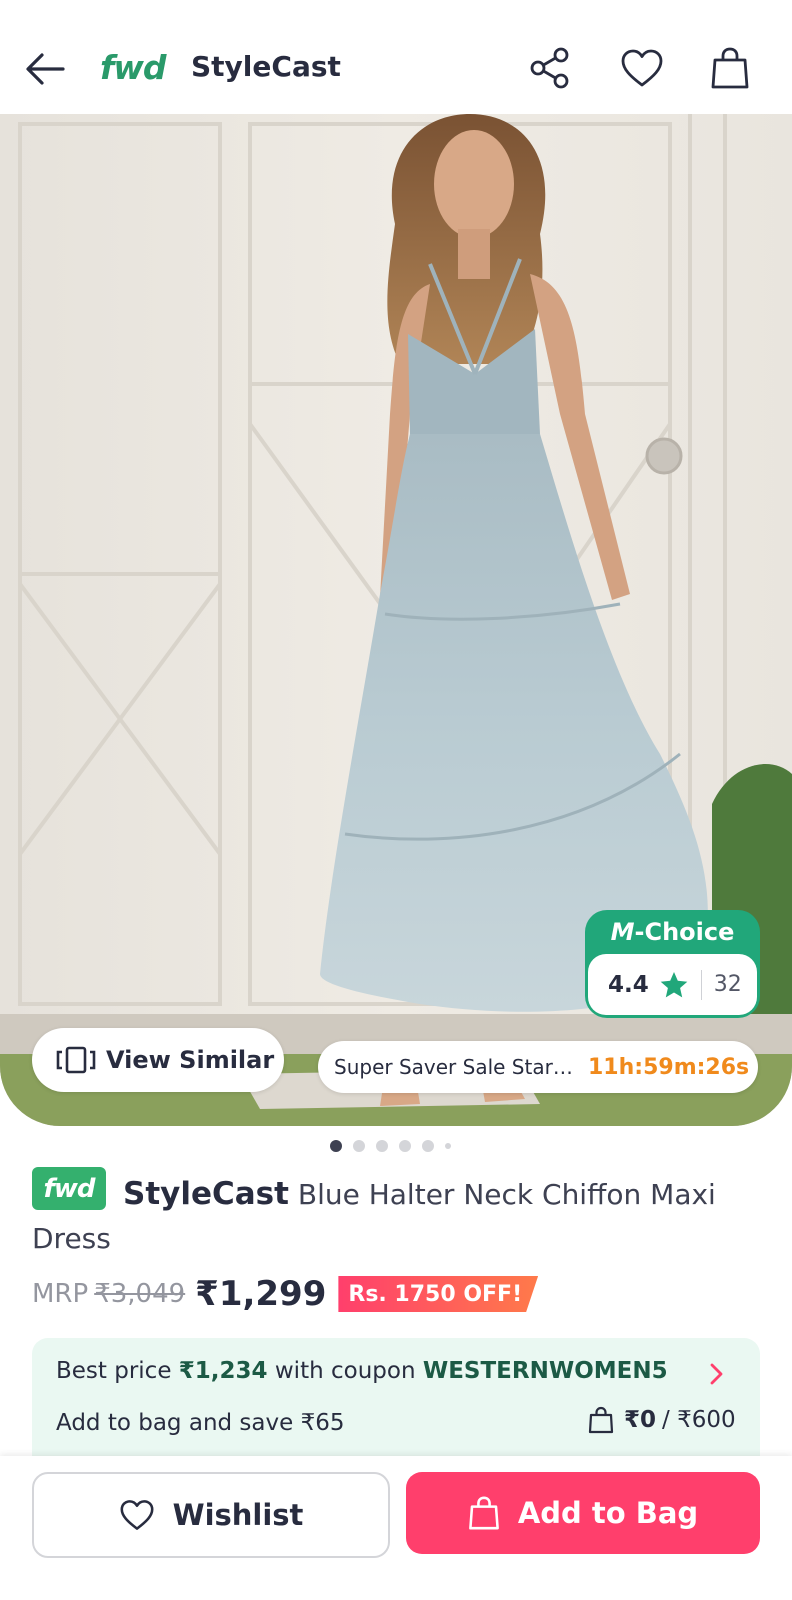 This screenshot has height=1600, width=792. What do you see at coordinates (699, 1420) in the screenshot?
I see `bag-threshold: / ₹600` at bounding box center [699, 1420].